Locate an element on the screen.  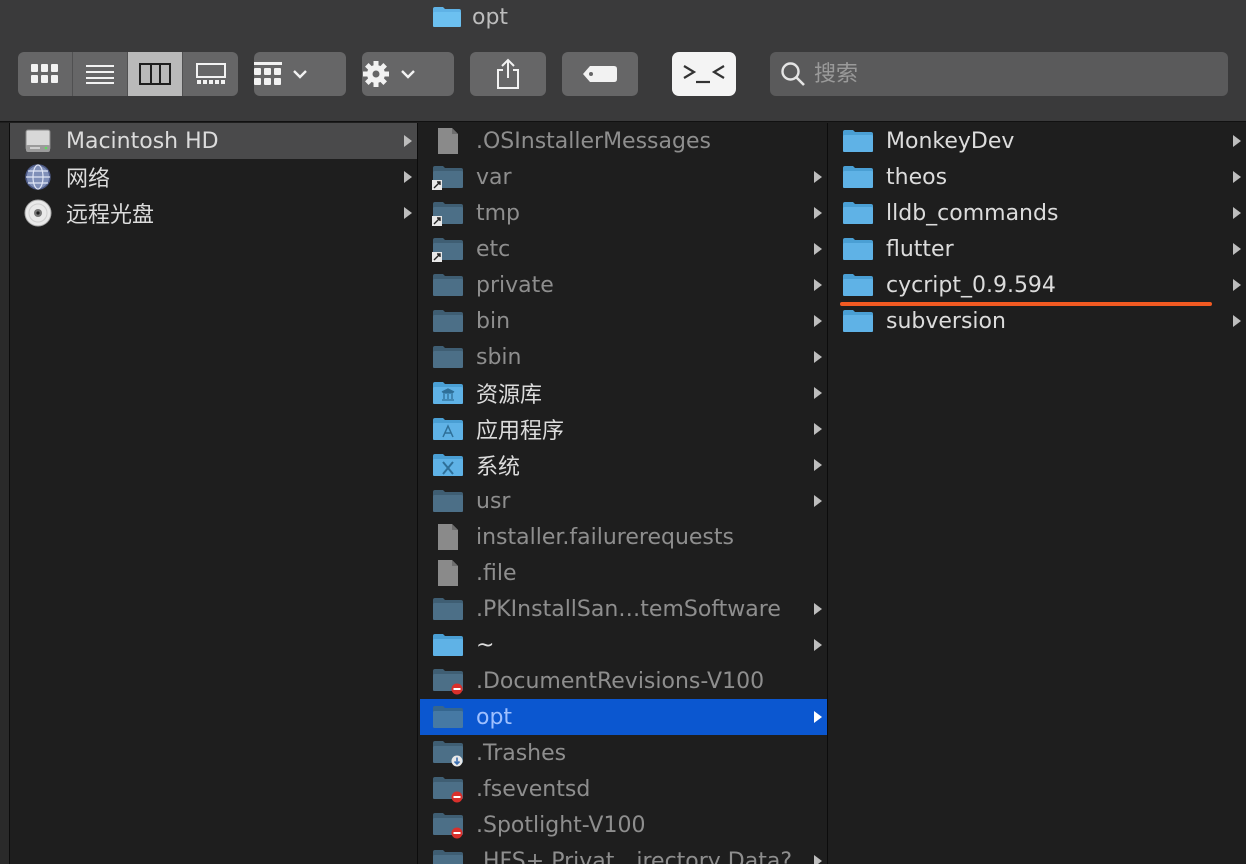
list-item: var is located at coordinates (623, 177).